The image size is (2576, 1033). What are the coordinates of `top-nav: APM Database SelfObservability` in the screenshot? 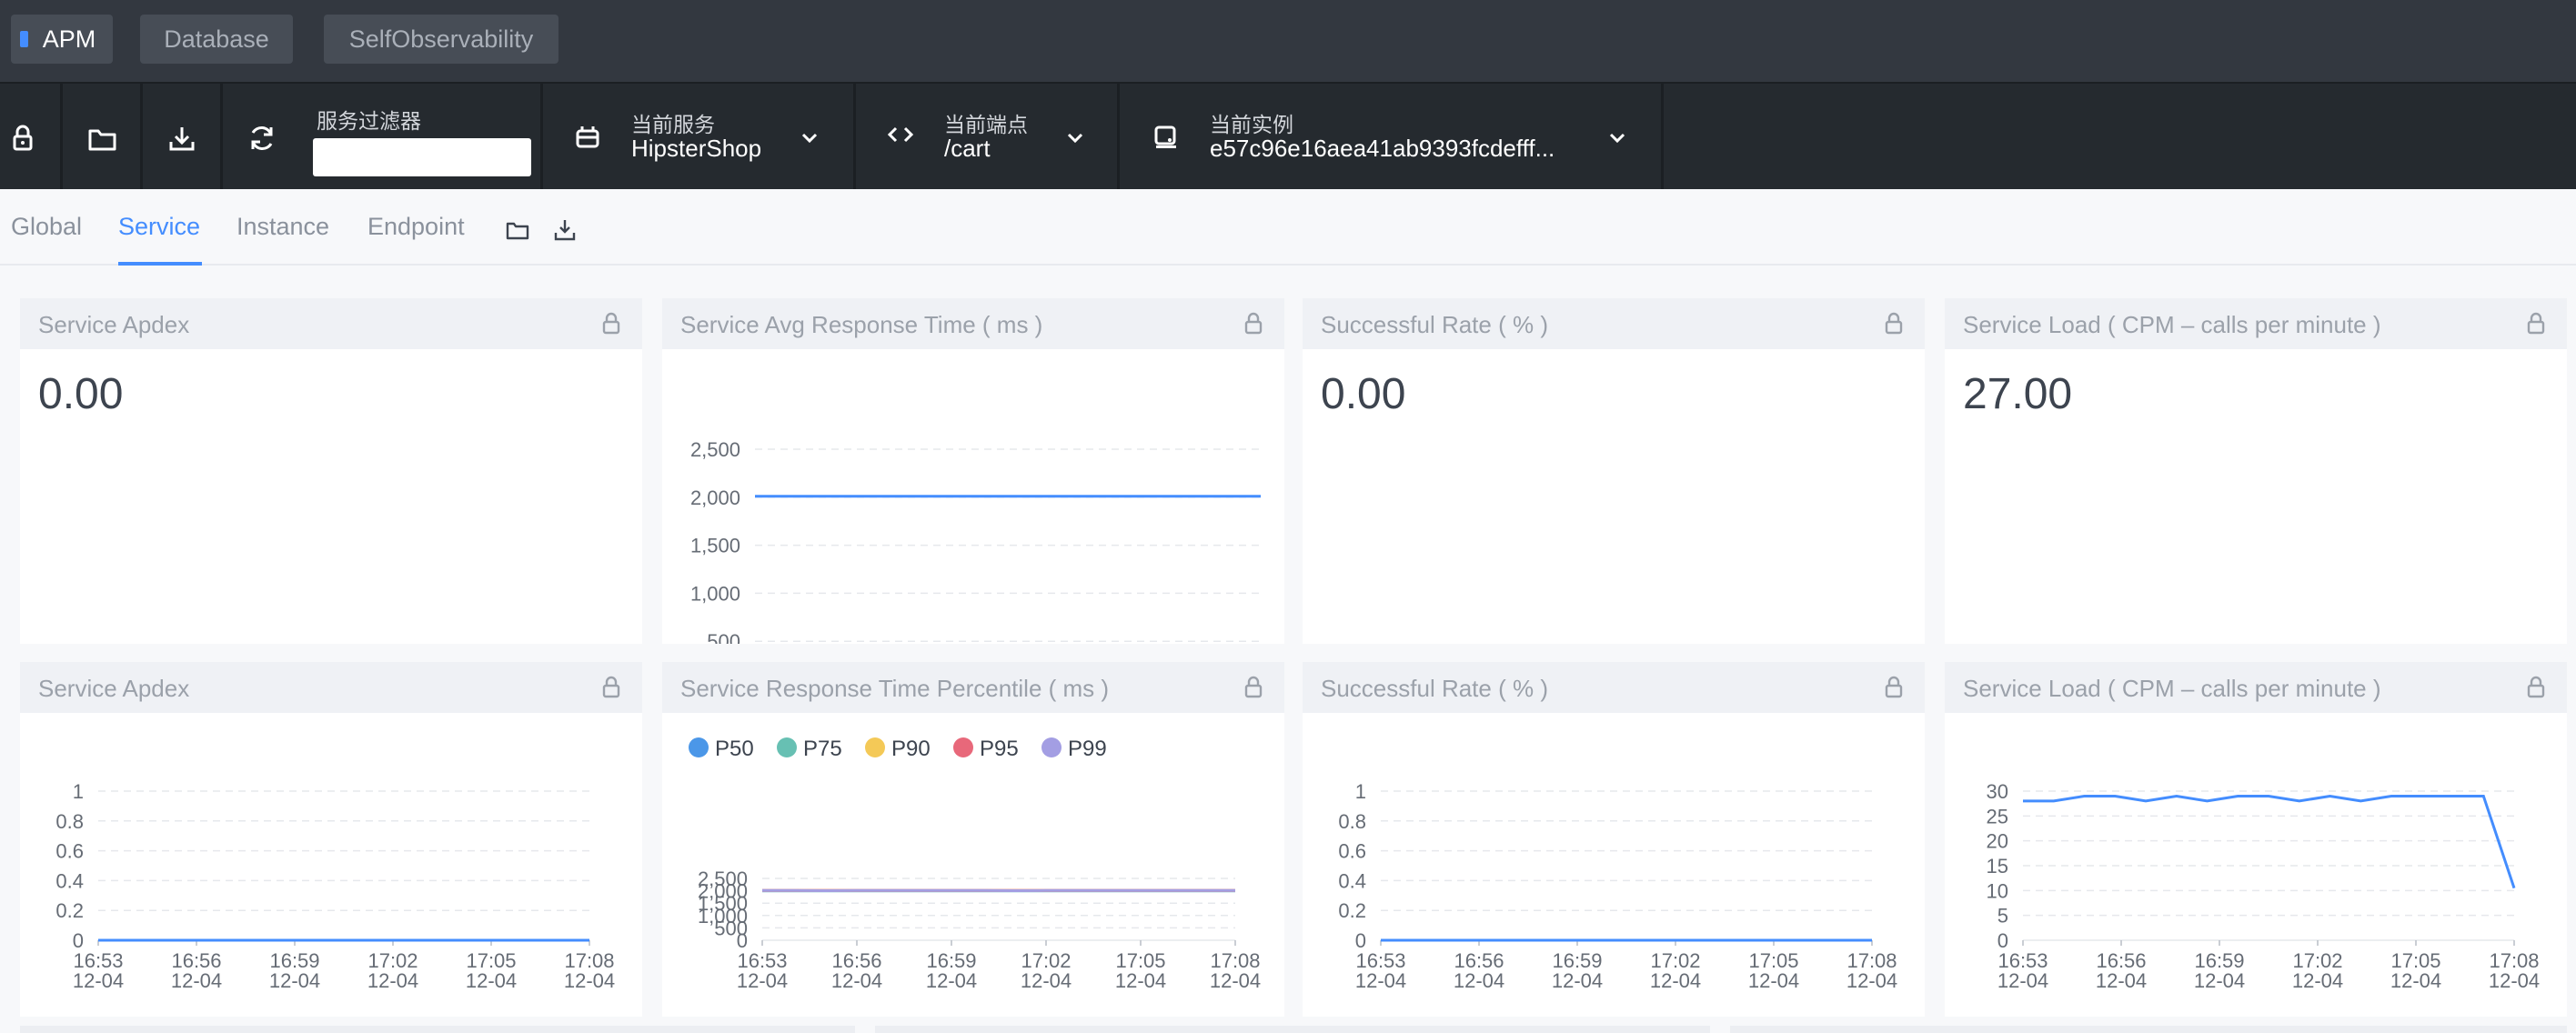 It's located at (1288, 41).